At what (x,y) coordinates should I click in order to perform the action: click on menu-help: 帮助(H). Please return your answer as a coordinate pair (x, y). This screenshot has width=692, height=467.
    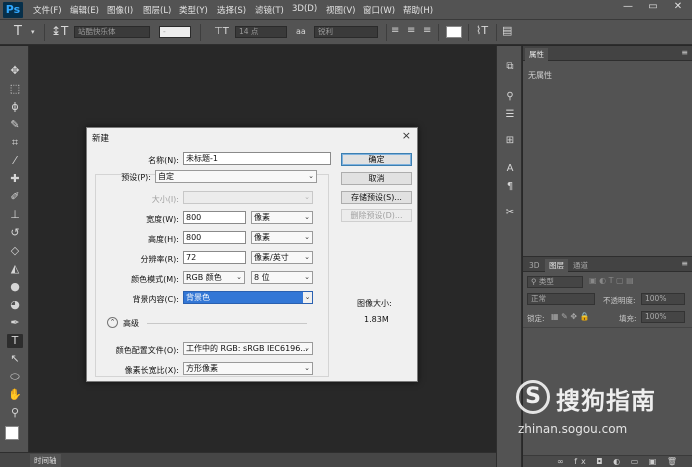
    Looking at the image, I should click on (418, 10).